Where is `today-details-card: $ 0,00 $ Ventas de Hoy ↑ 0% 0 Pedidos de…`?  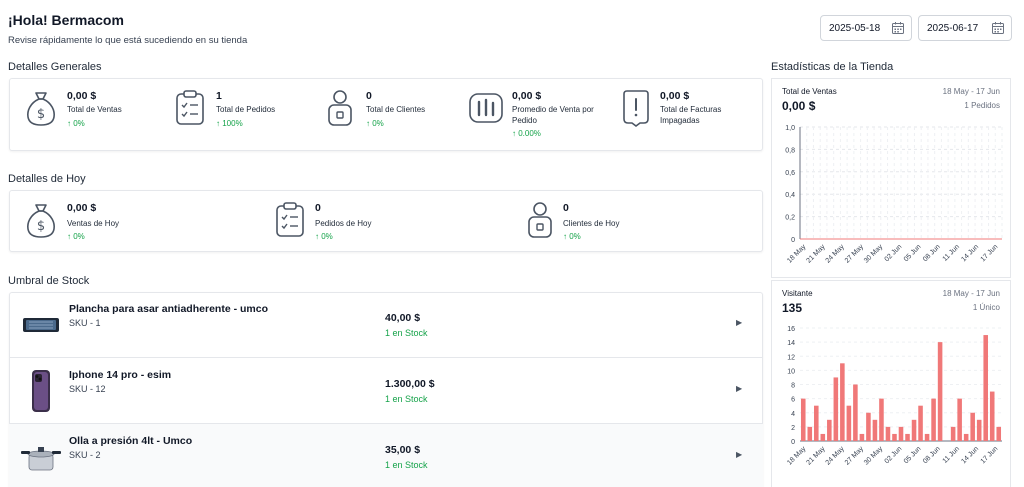
today-details-card: $ 0,00 $ Ventas de Hoy ↑ 0% 0 Pedidos de… is located at coordinates (386, 221).